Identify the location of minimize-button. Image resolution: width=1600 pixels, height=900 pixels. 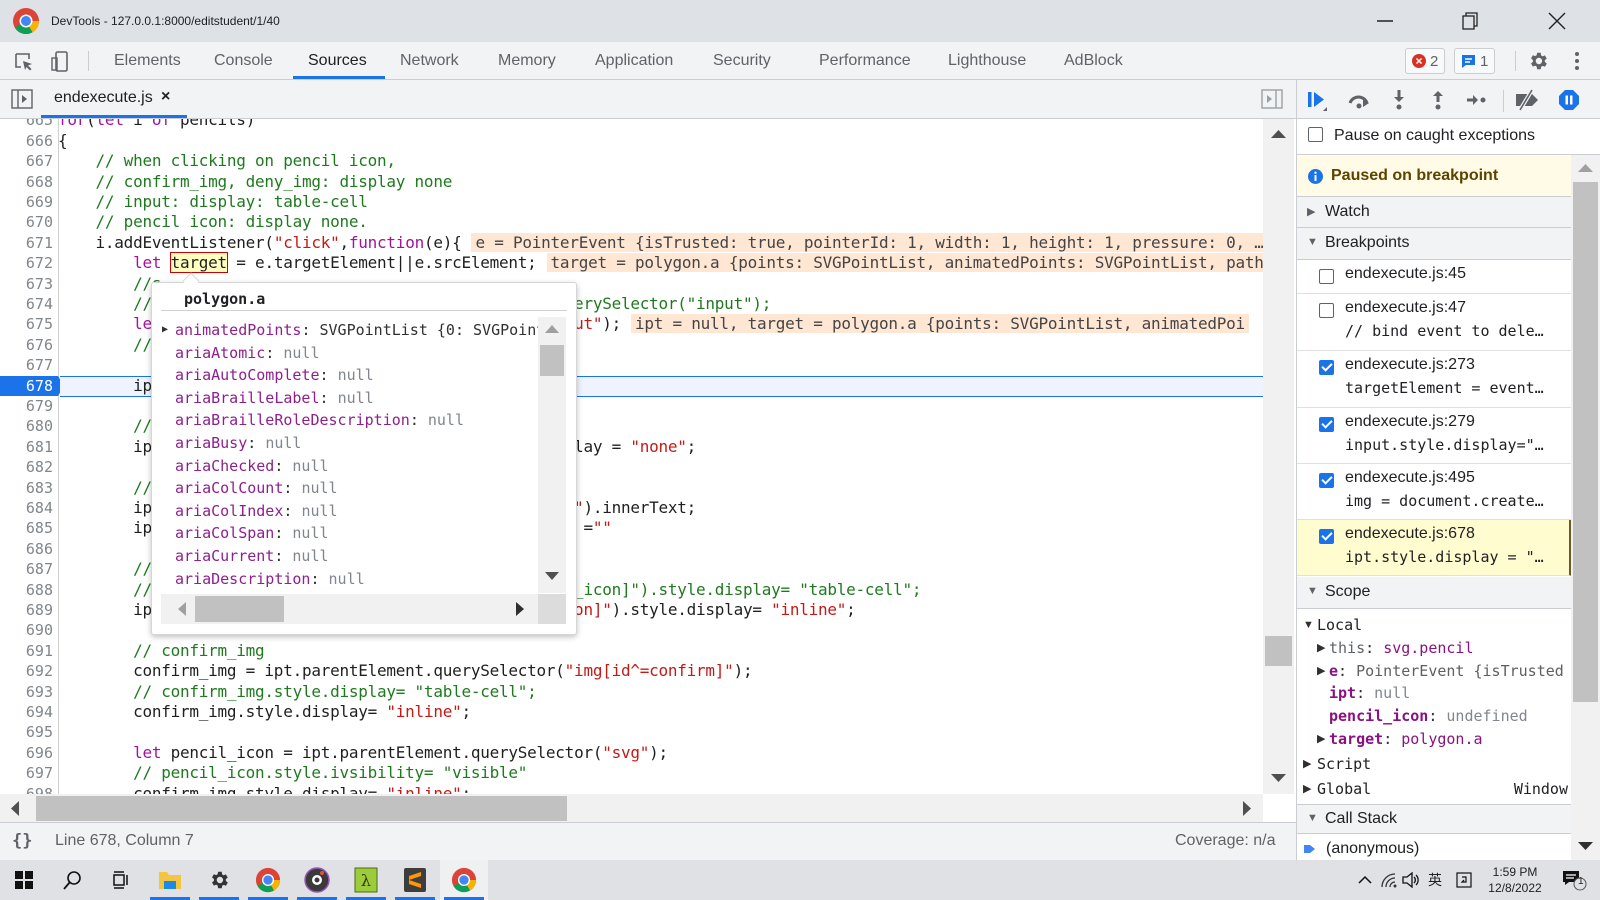
(1385, 21).